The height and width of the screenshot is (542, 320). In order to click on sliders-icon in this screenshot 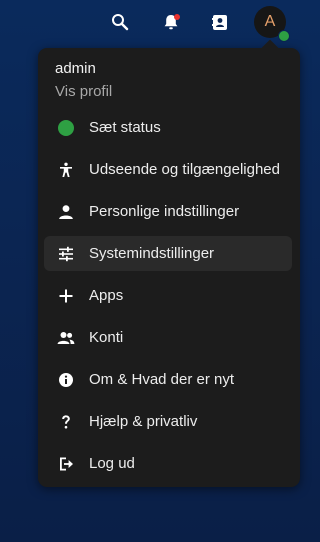, I will do `click(66, 254)`.